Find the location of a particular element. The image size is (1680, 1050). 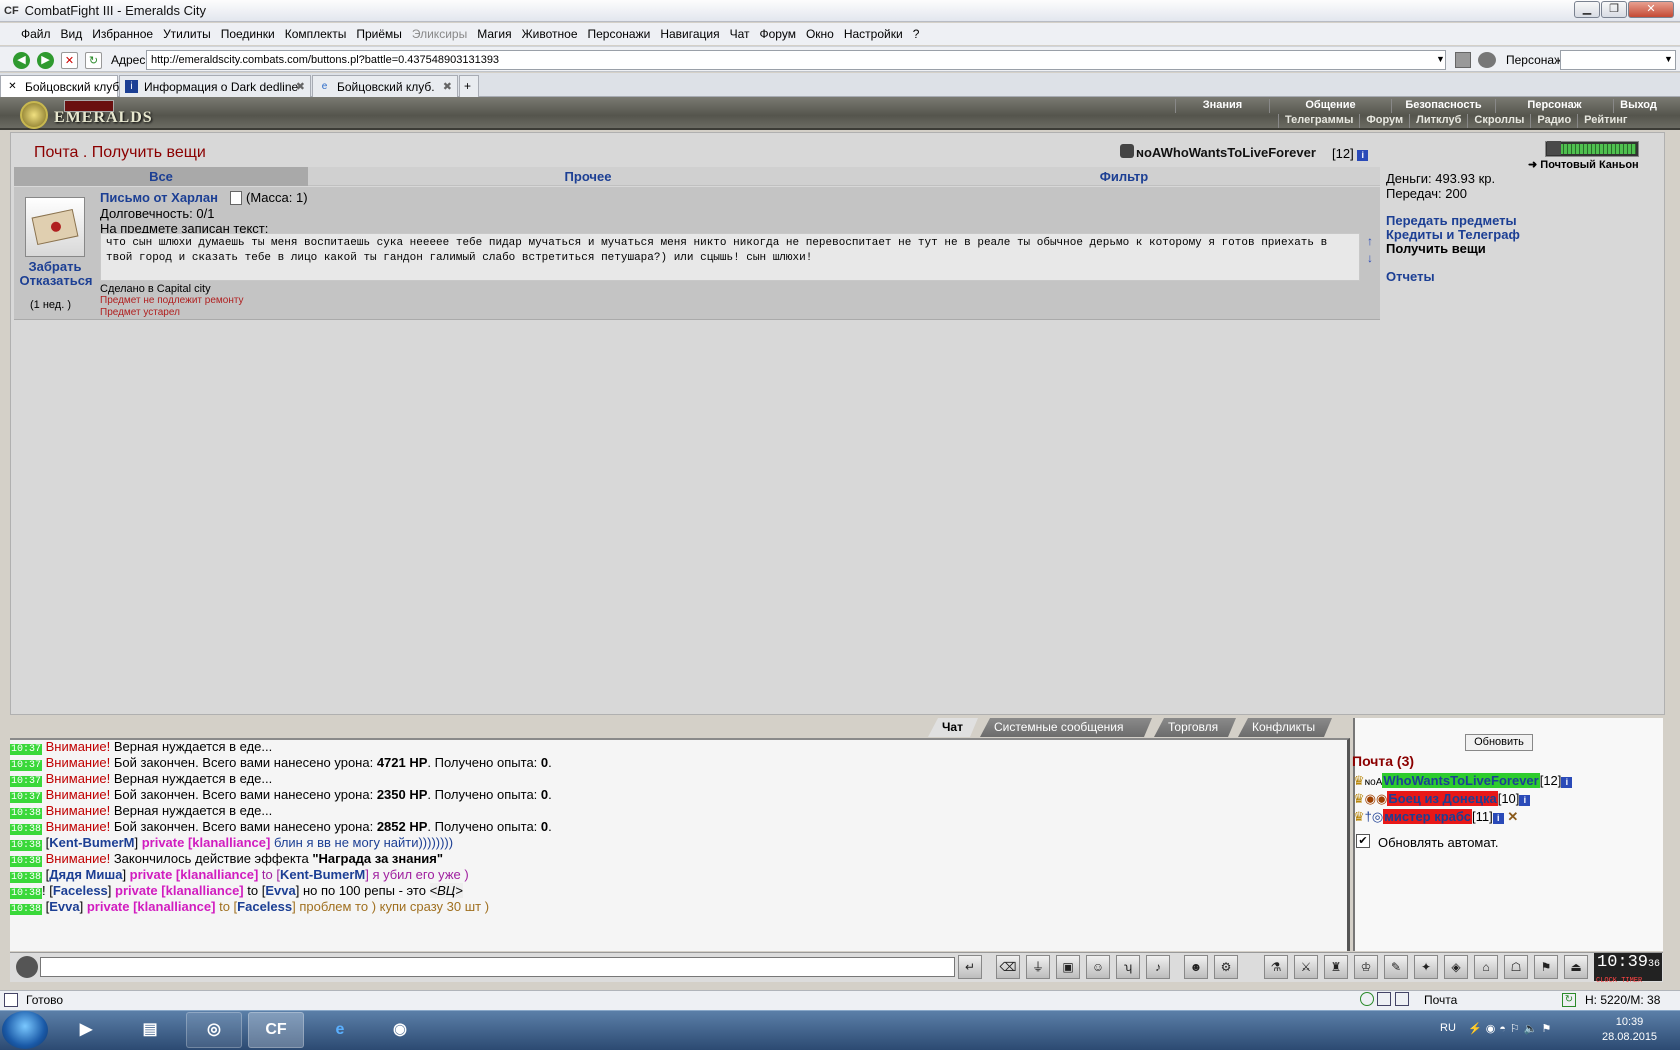

menu-sets: Комплекты is located at coordinates (316, 34).